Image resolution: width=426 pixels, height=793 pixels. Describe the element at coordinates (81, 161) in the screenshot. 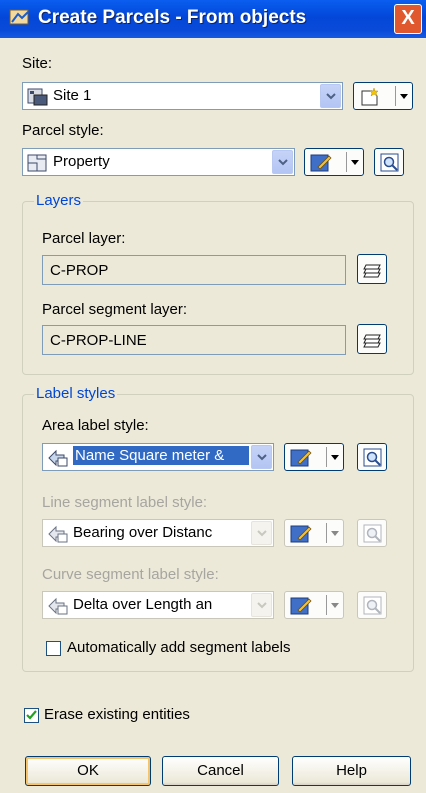

I see `parcel-style-value: Property` at that location.